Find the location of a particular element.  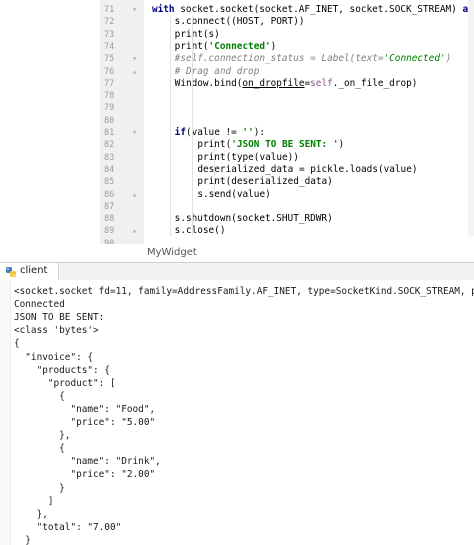

console-line: "total": "7.00" is located at coordinates (68, 527).